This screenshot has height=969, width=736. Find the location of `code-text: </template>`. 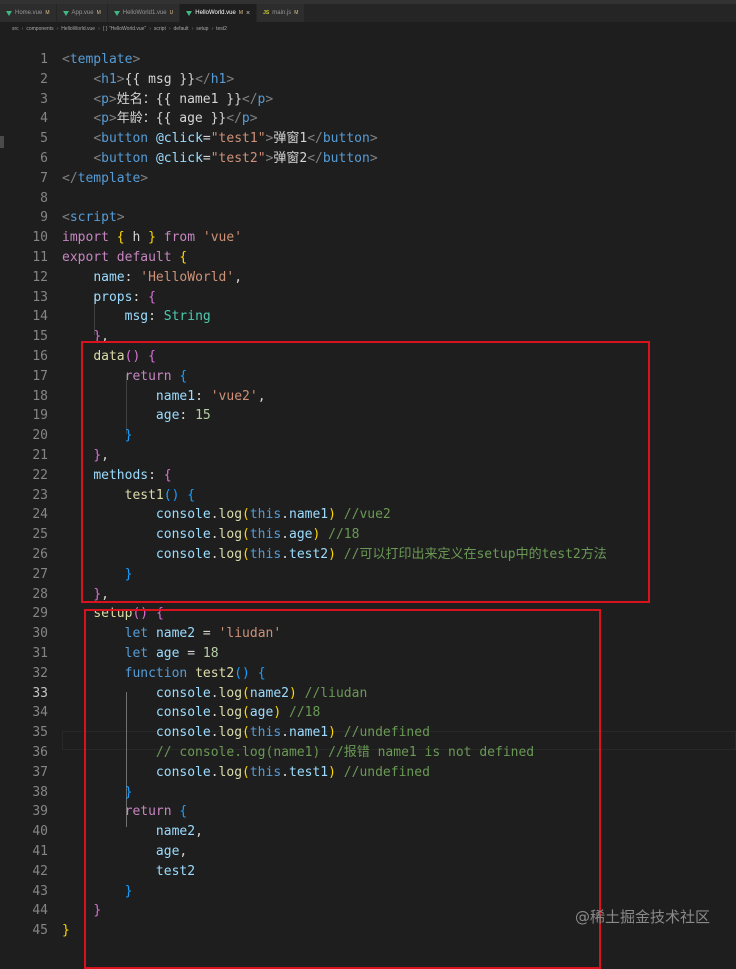

code-text: </template> is located at coordinates (105, 179).